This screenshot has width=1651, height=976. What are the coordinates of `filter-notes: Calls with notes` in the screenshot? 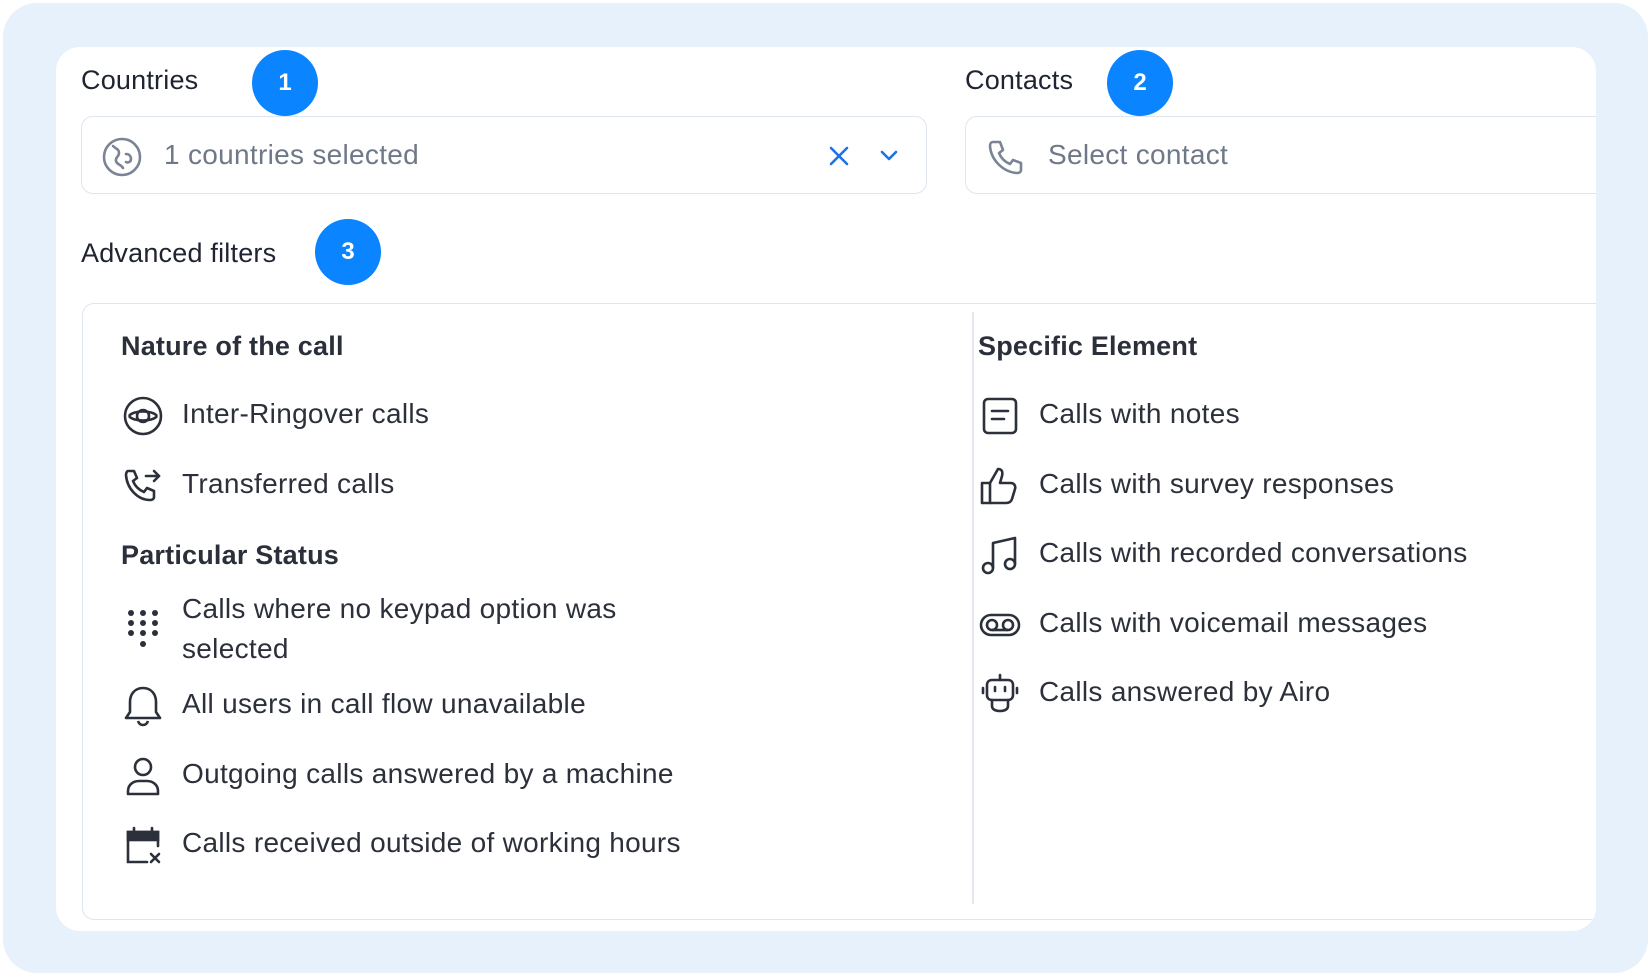 It's located at (1109, 416).